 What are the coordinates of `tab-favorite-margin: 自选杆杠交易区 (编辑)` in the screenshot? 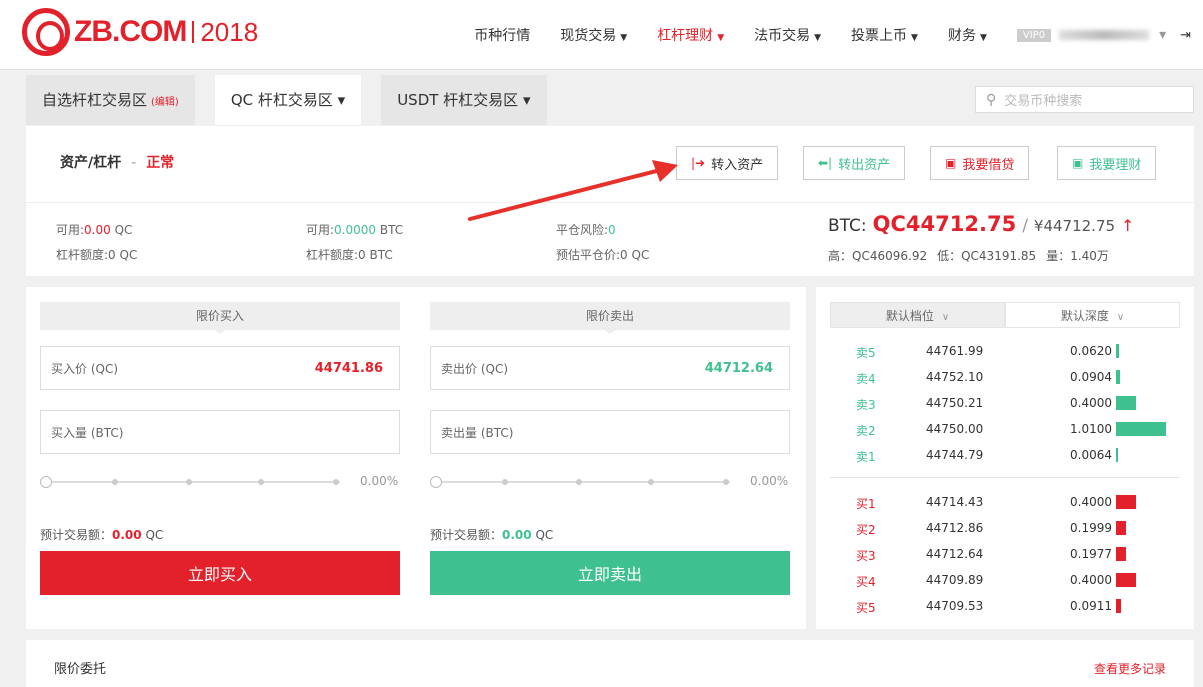 It's located at (110, 100).